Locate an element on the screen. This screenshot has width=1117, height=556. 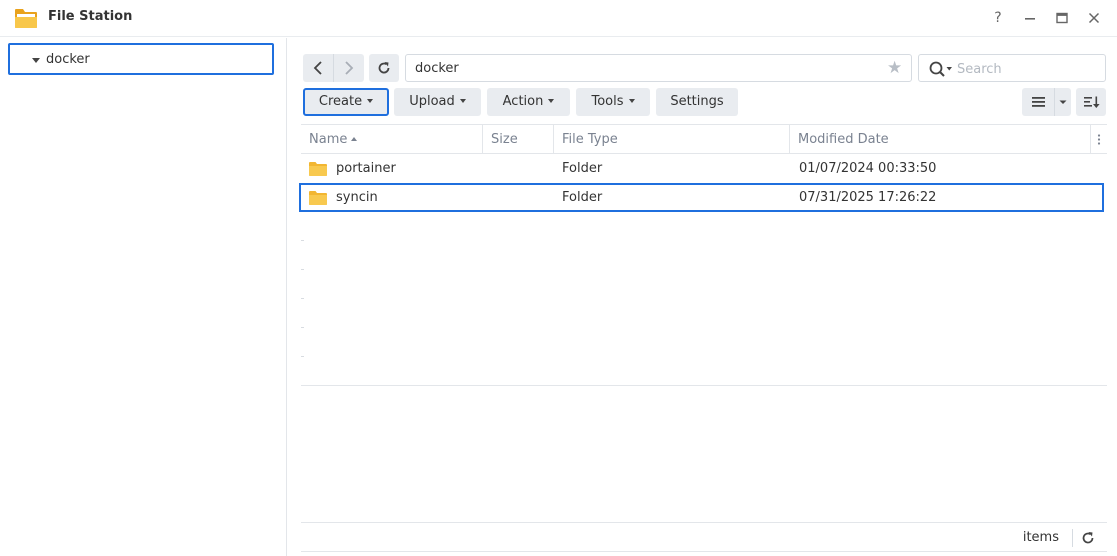
window-title: File Station is located at coordinates (90, 16).